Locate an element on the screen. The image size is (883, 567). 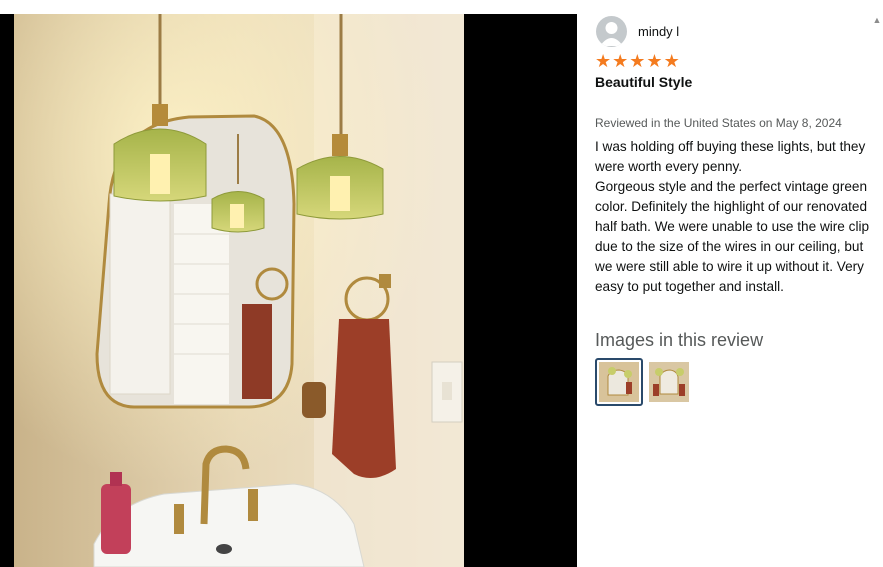
review-author: mindy l is located at coordinates (637, 31).